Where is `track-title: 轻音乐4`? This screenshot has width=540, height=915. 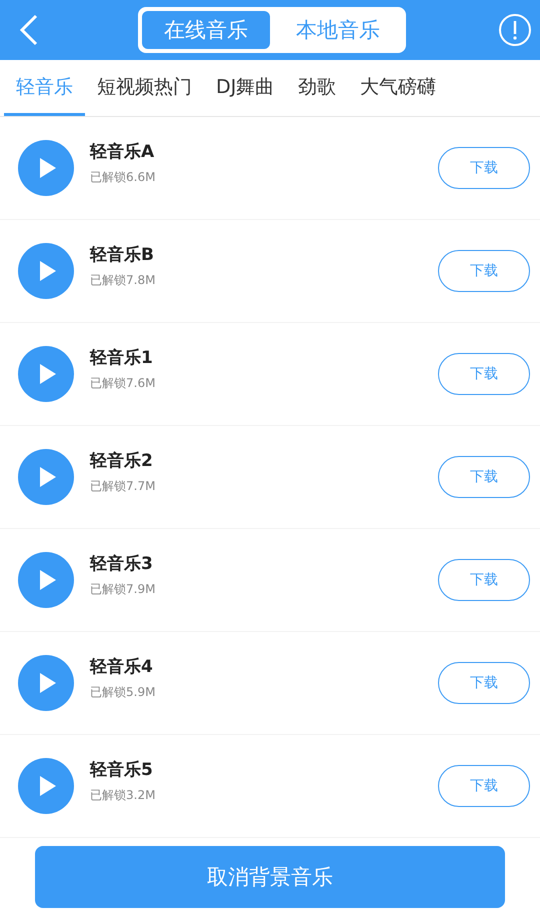
track-title: 轻音乐4 is located at coordinates (122, 667).